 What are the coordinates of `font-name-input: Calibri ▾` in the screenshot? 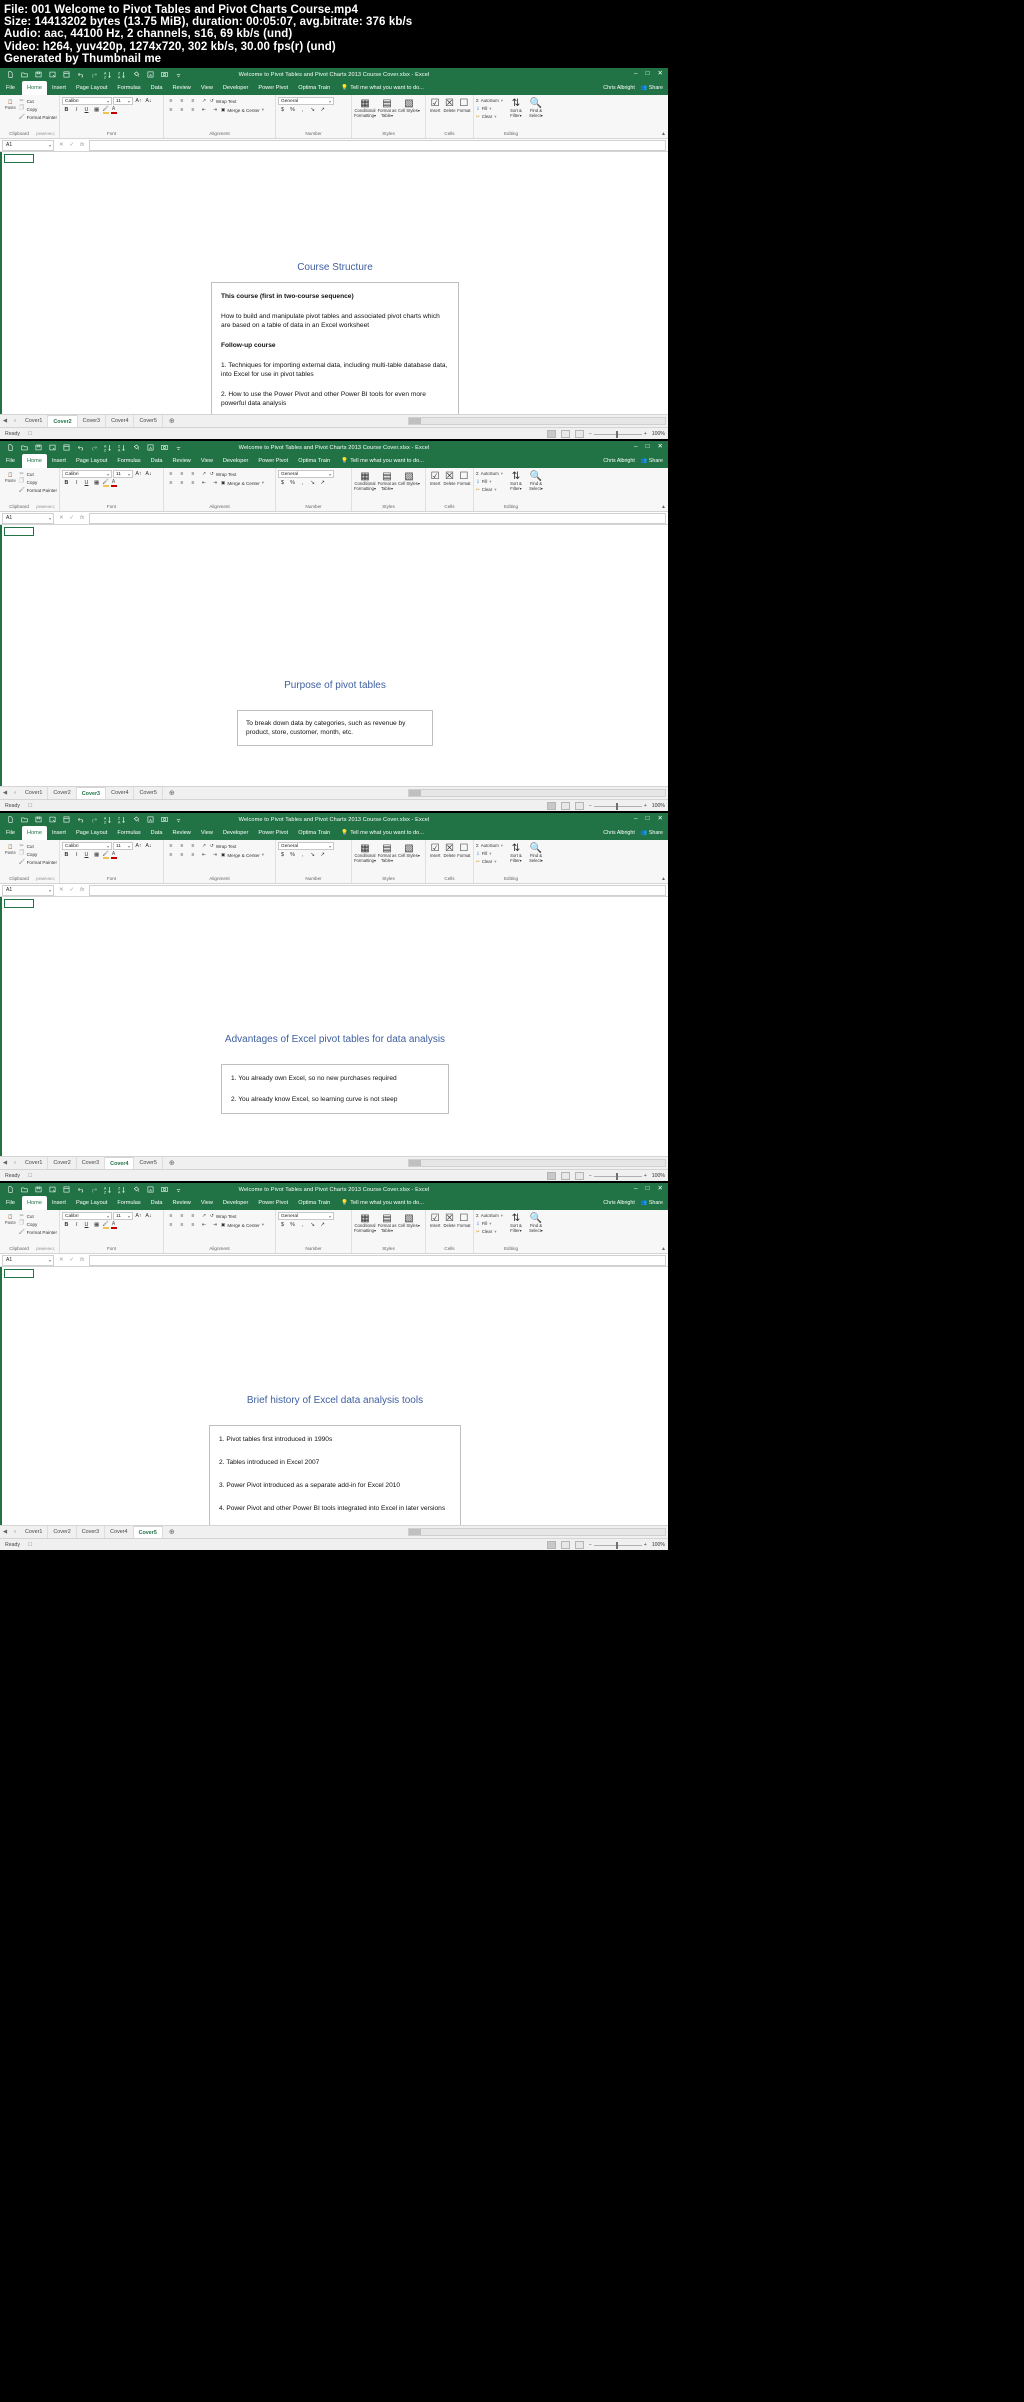 It's located at (87, 1216).